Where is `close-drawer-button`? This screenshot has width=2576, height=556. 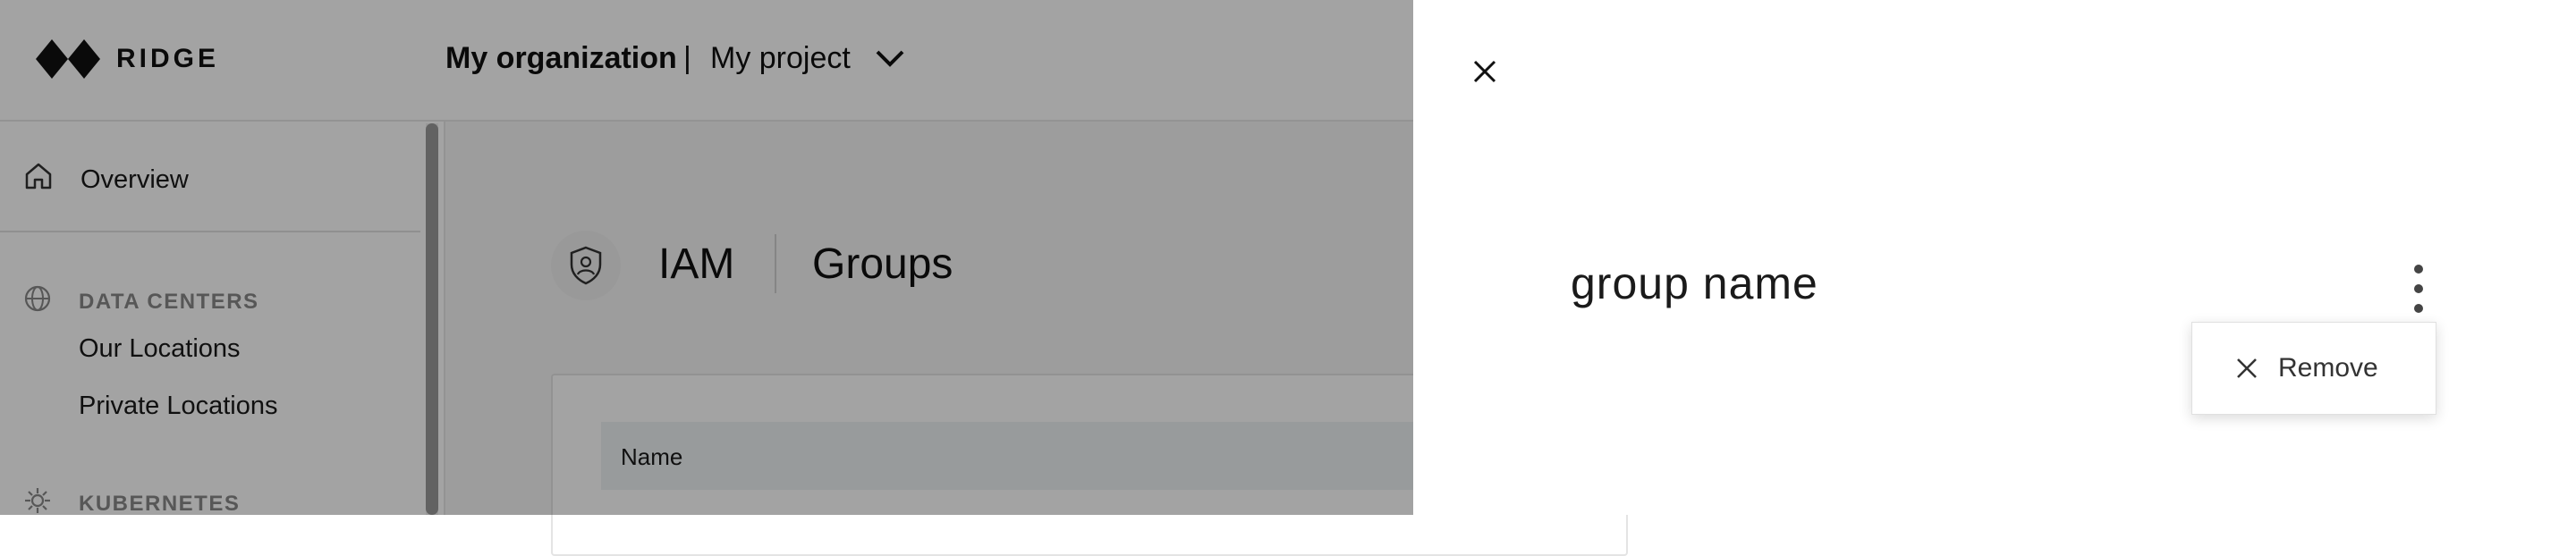 close-drawer-button is located at coordinates (1485, 71).